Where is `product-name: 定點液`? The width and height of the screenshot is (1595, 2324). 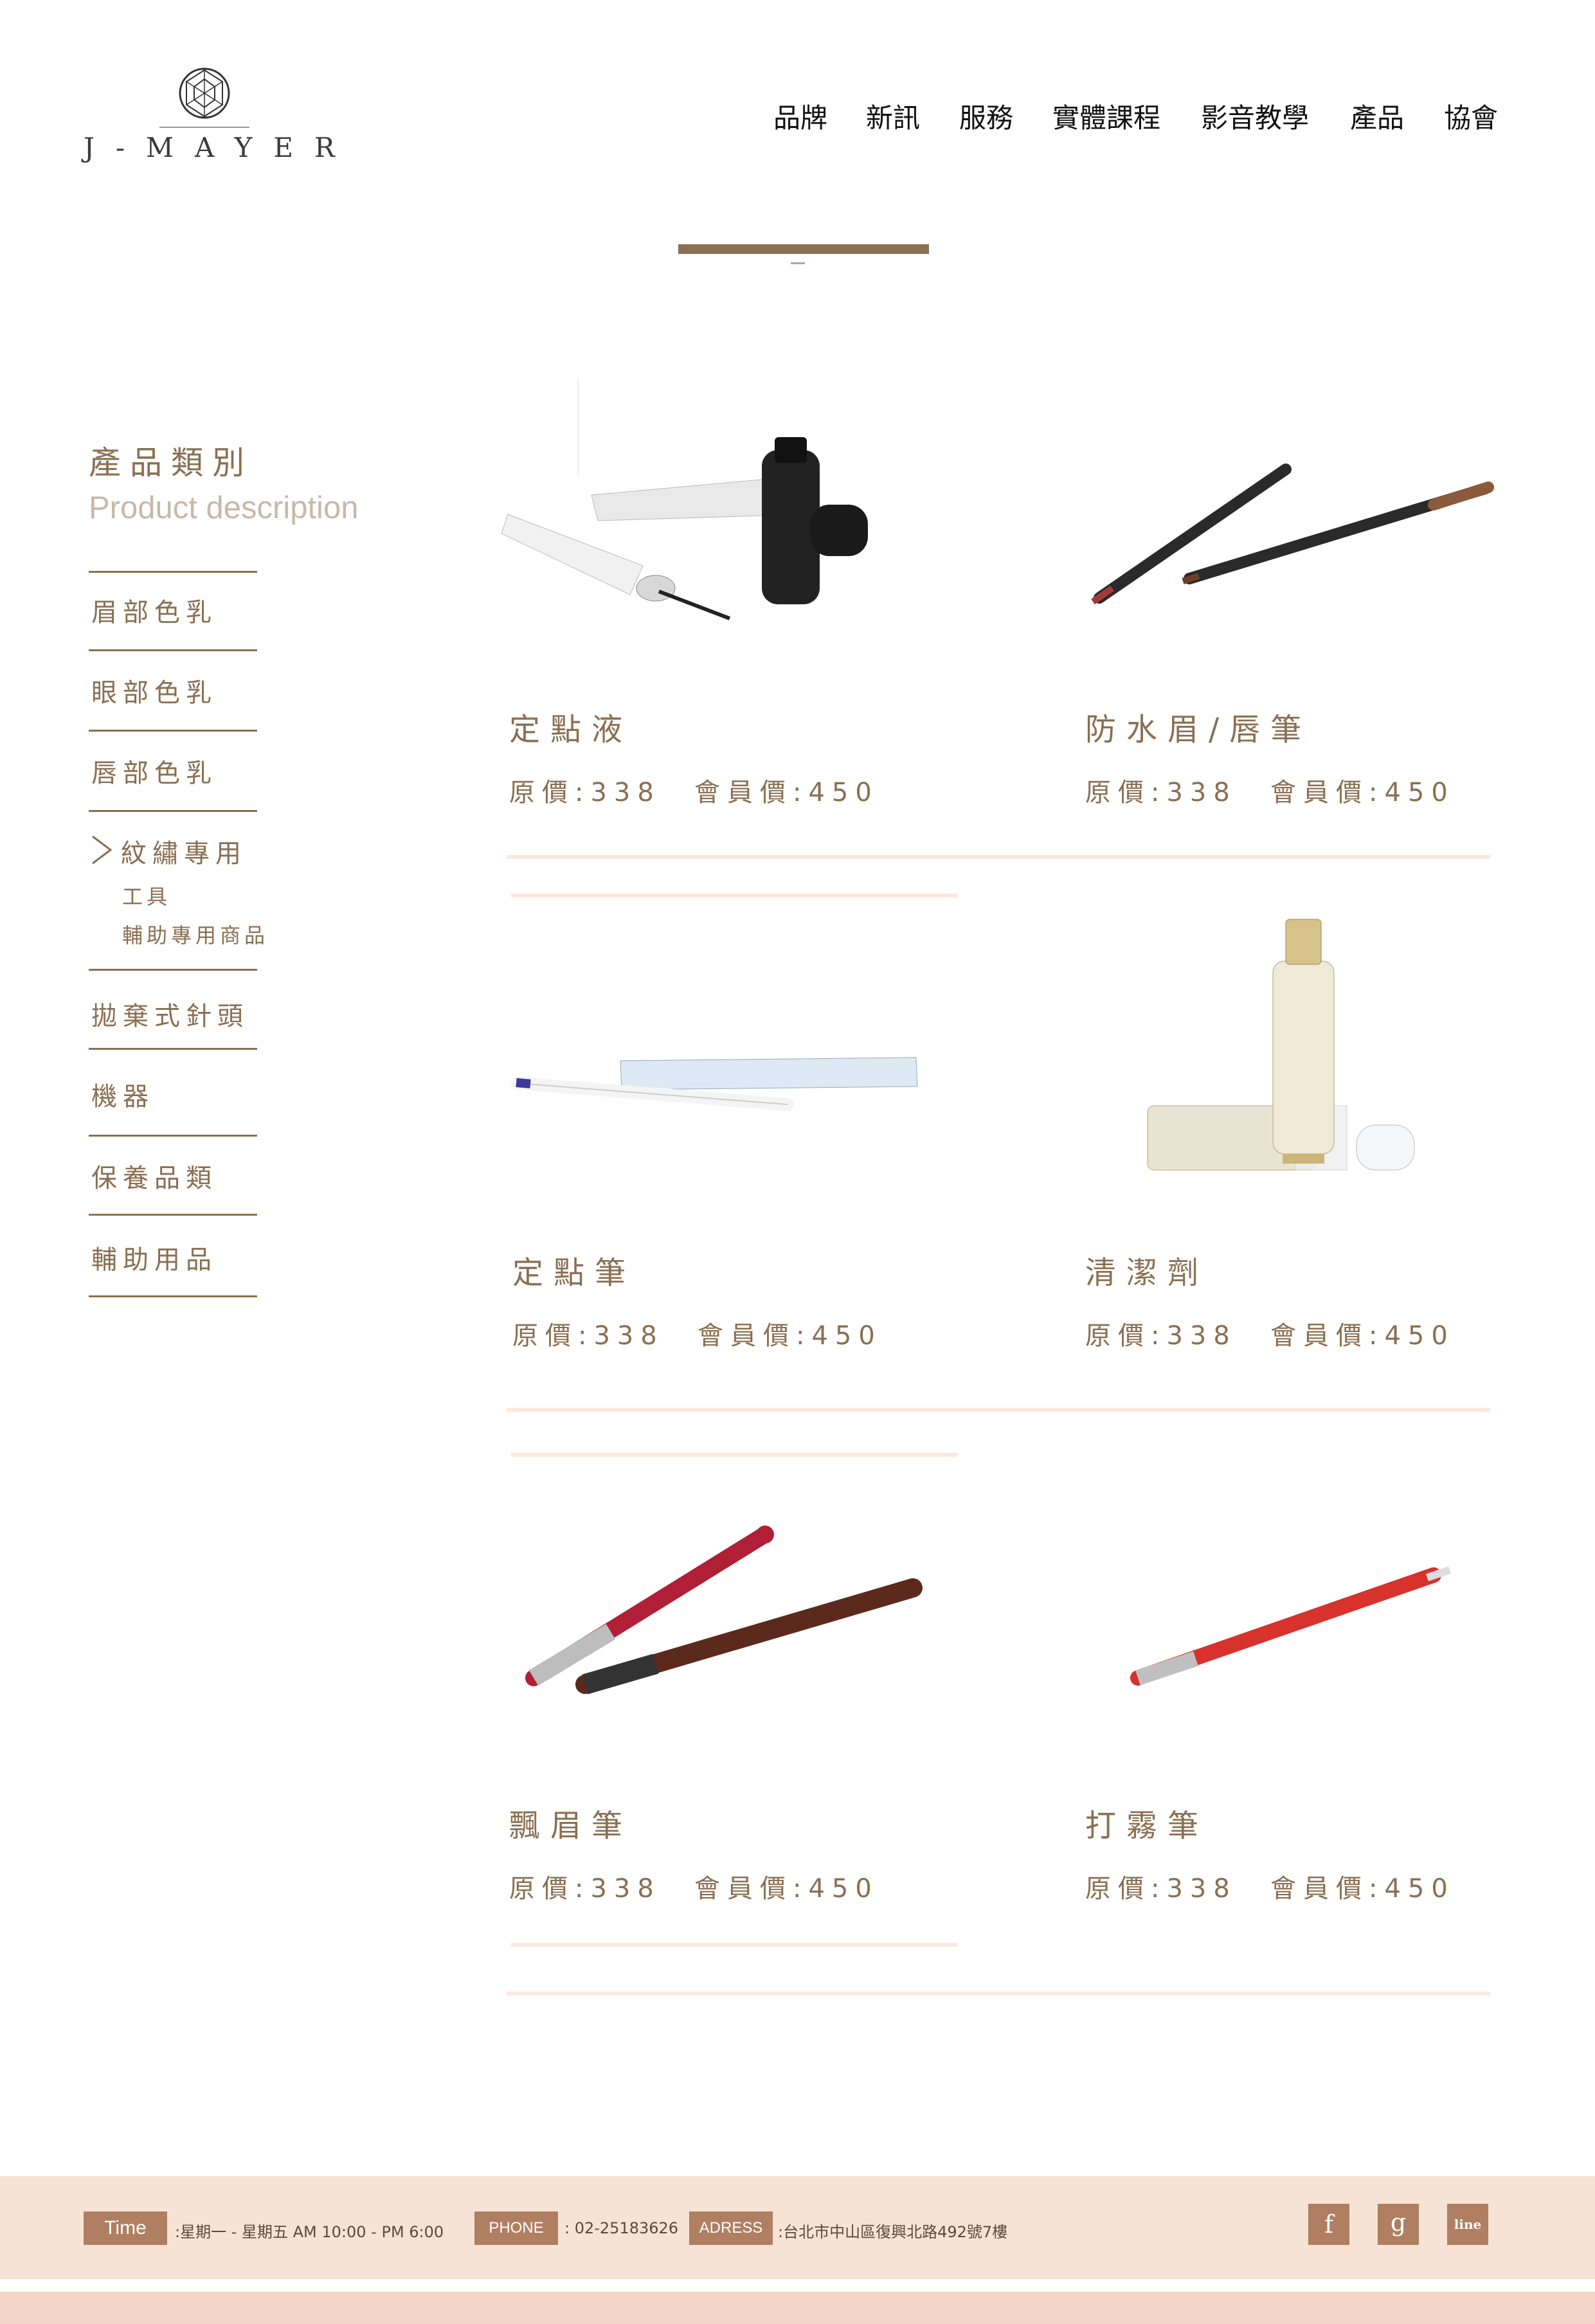 product-name: 定點液 is located at coordinates (571, 726).